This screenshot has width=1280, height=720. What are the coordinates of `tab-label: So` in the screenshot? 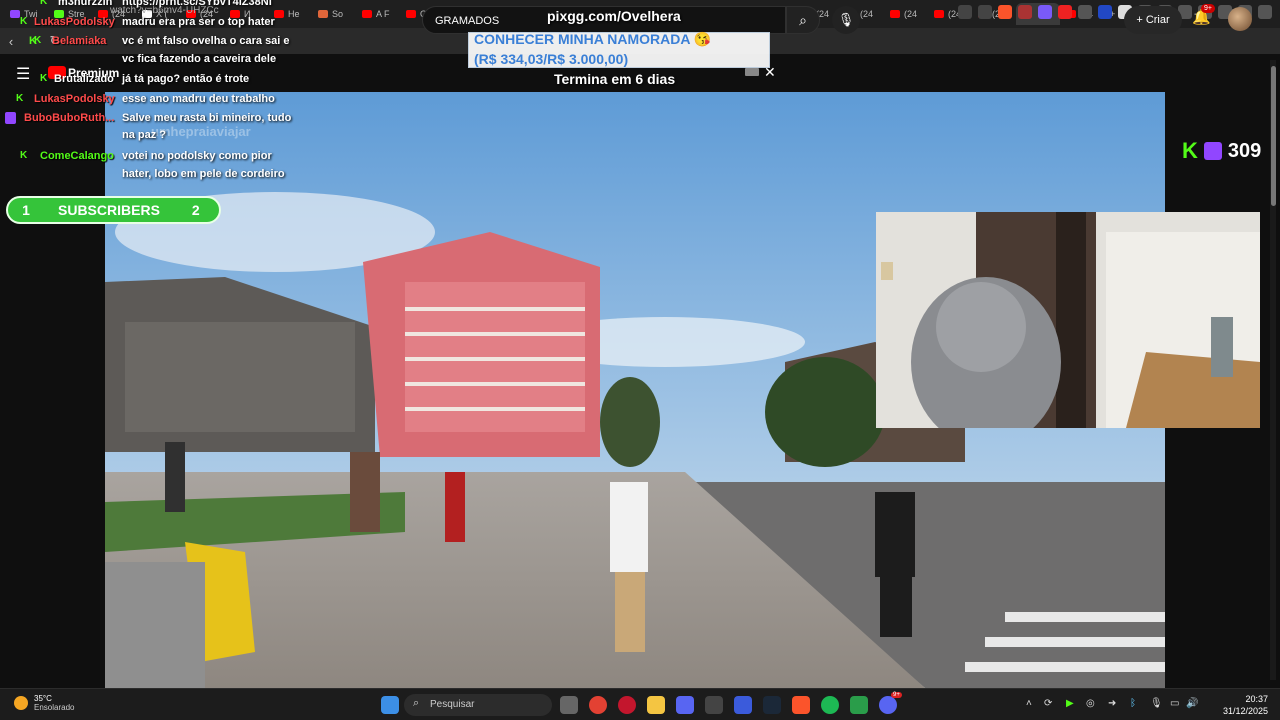 It's located at (338, 14).